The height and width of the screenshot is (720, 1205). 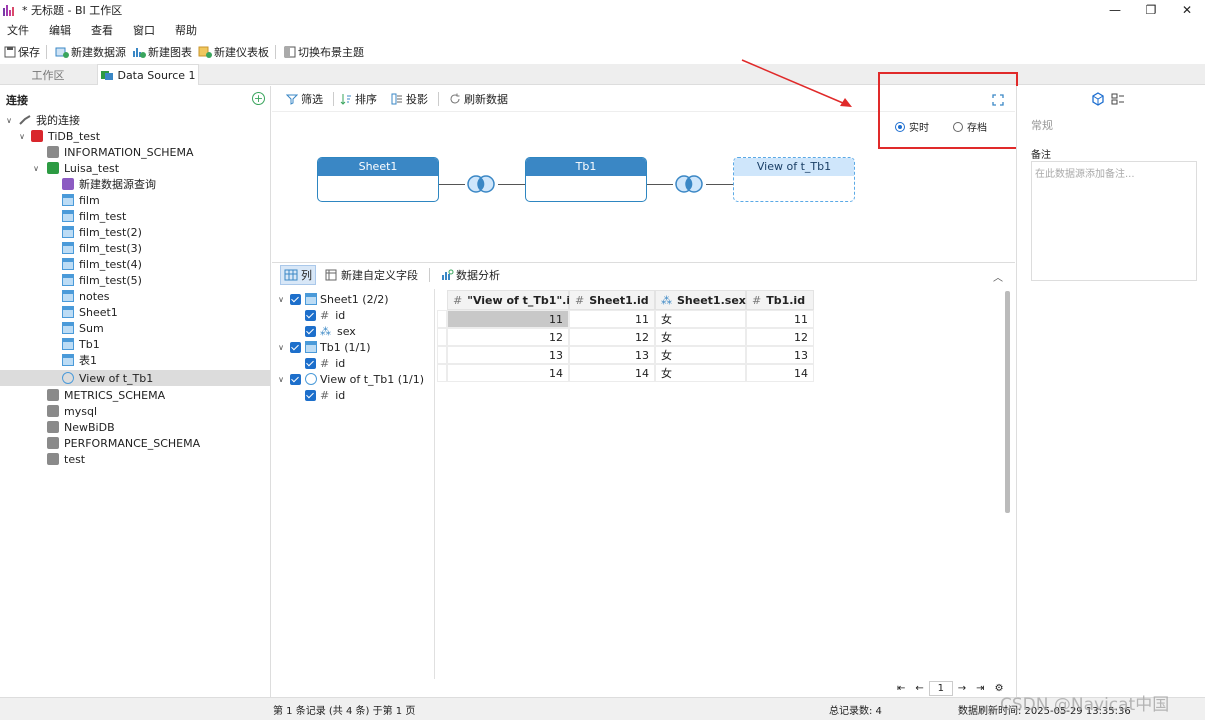 I want to click on tree-item-luisa-test: ∨ Luisa_test, so click(x=75, y=168).